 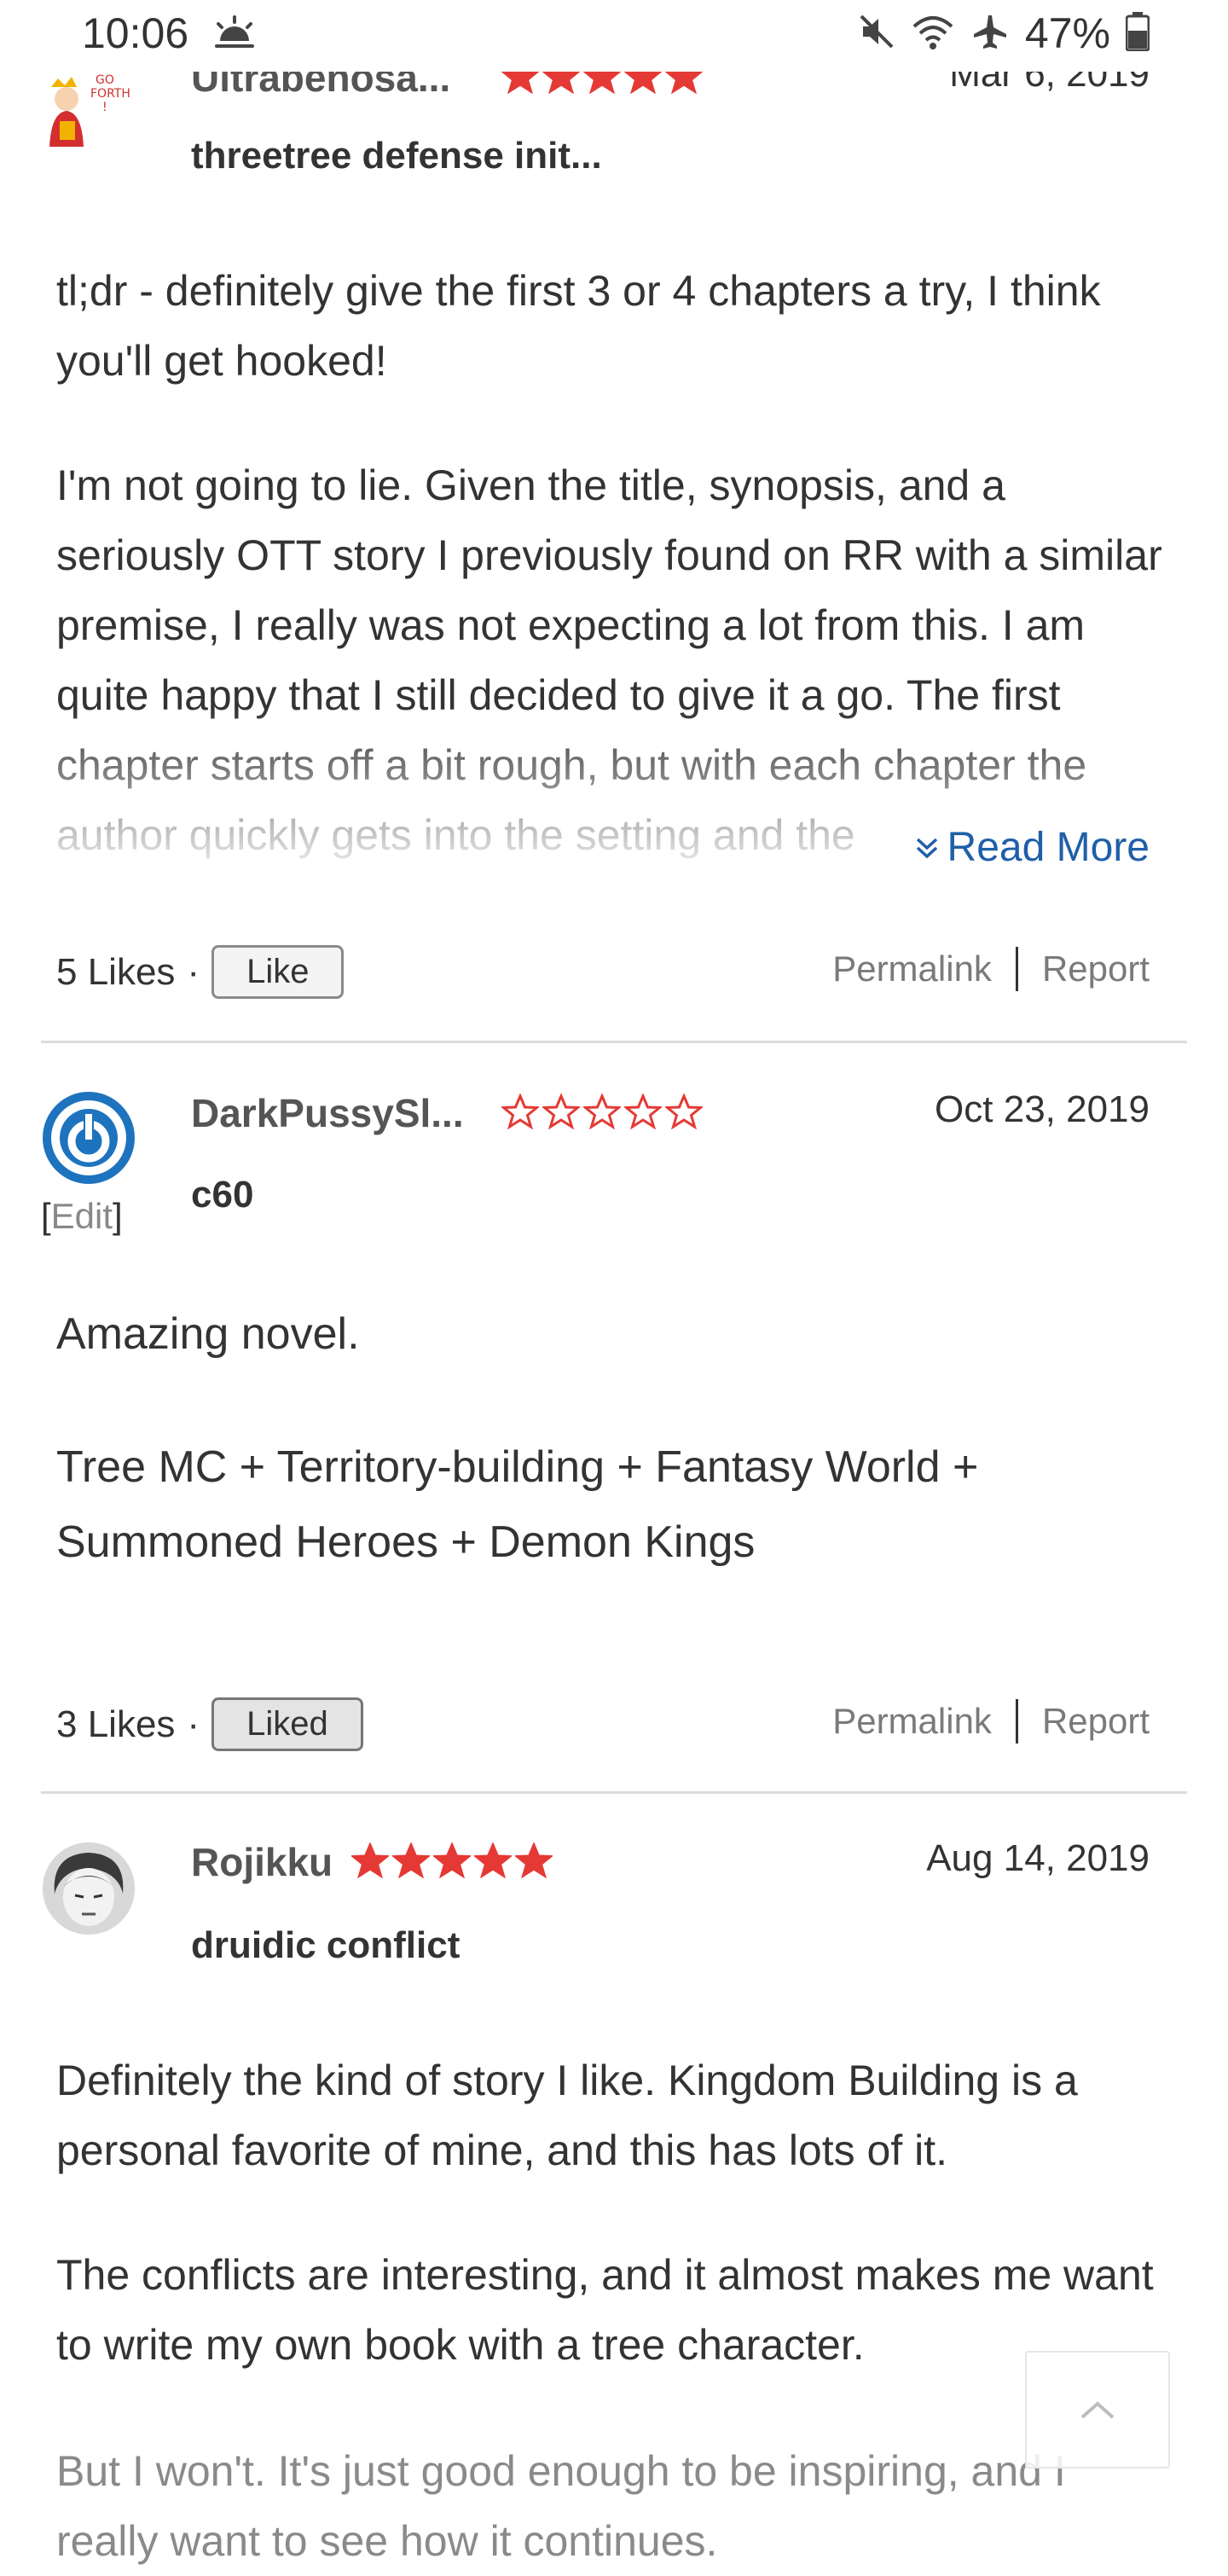 What do you see at coordinates (116, 971) in the screenshot?
I see `likes-count: 5 Likes` at bounding box center [116, 971].